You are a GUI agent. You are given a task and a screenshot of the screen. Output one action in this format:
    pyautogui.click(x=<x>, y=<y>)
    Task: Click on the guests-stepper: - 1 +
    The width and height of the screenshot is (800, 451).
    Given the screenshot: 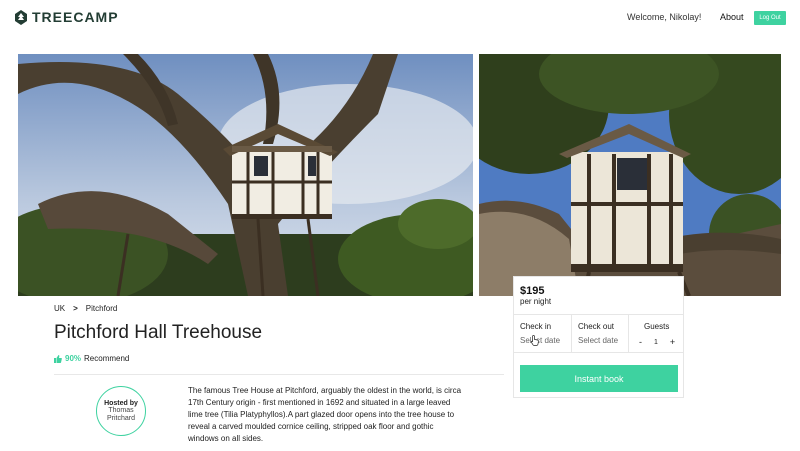 What is the action you would take?
    pyautogui.click(x=657, y=342)
    